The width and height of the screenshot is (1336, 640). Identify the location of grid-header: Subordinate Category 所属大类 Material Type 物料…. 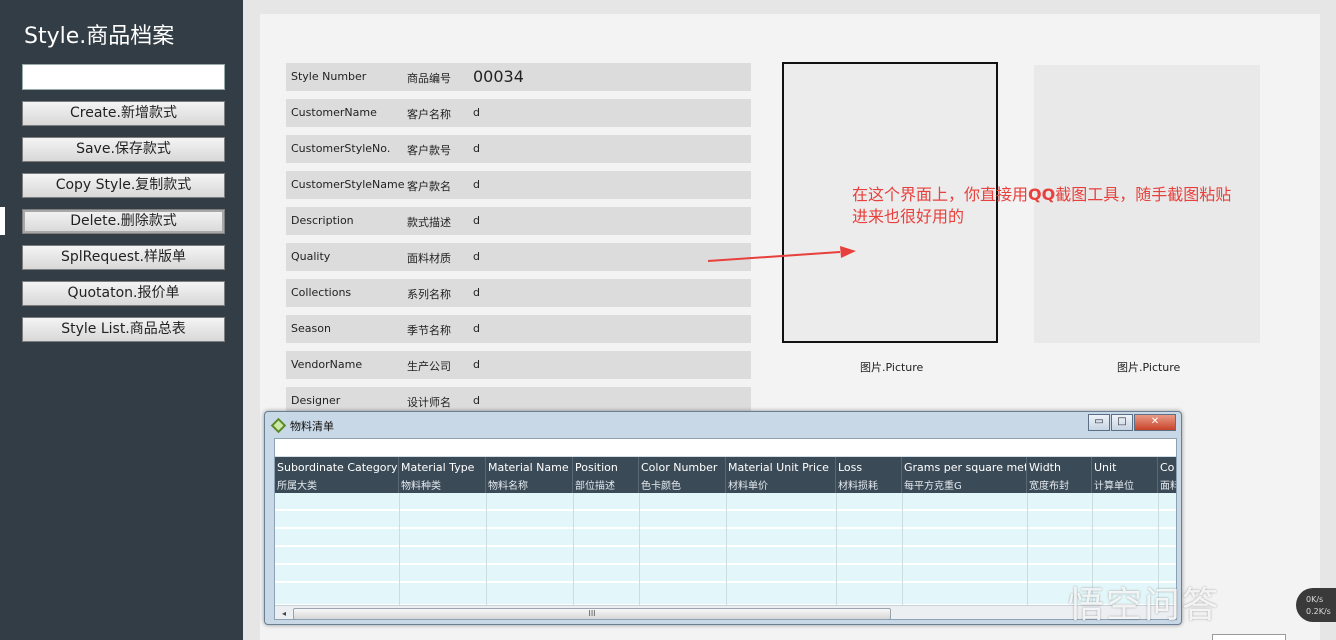
(725, 475).